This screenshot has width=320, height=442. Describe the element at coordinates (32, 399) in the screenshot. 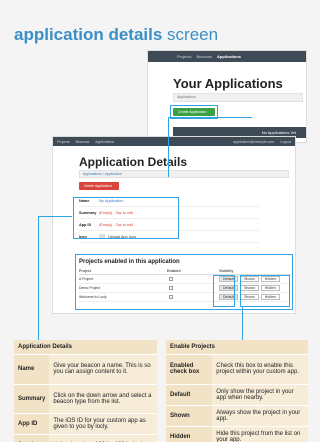

I see `row-key: Summary` at that location.